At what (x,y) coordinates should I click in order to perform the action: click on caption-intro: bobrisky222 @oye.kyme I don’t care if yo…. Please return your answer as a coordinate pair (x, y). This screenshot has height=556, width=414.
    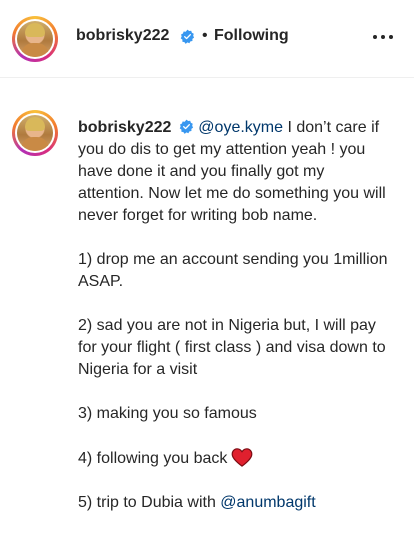
    Looking at the image, I should click on (234, 172).